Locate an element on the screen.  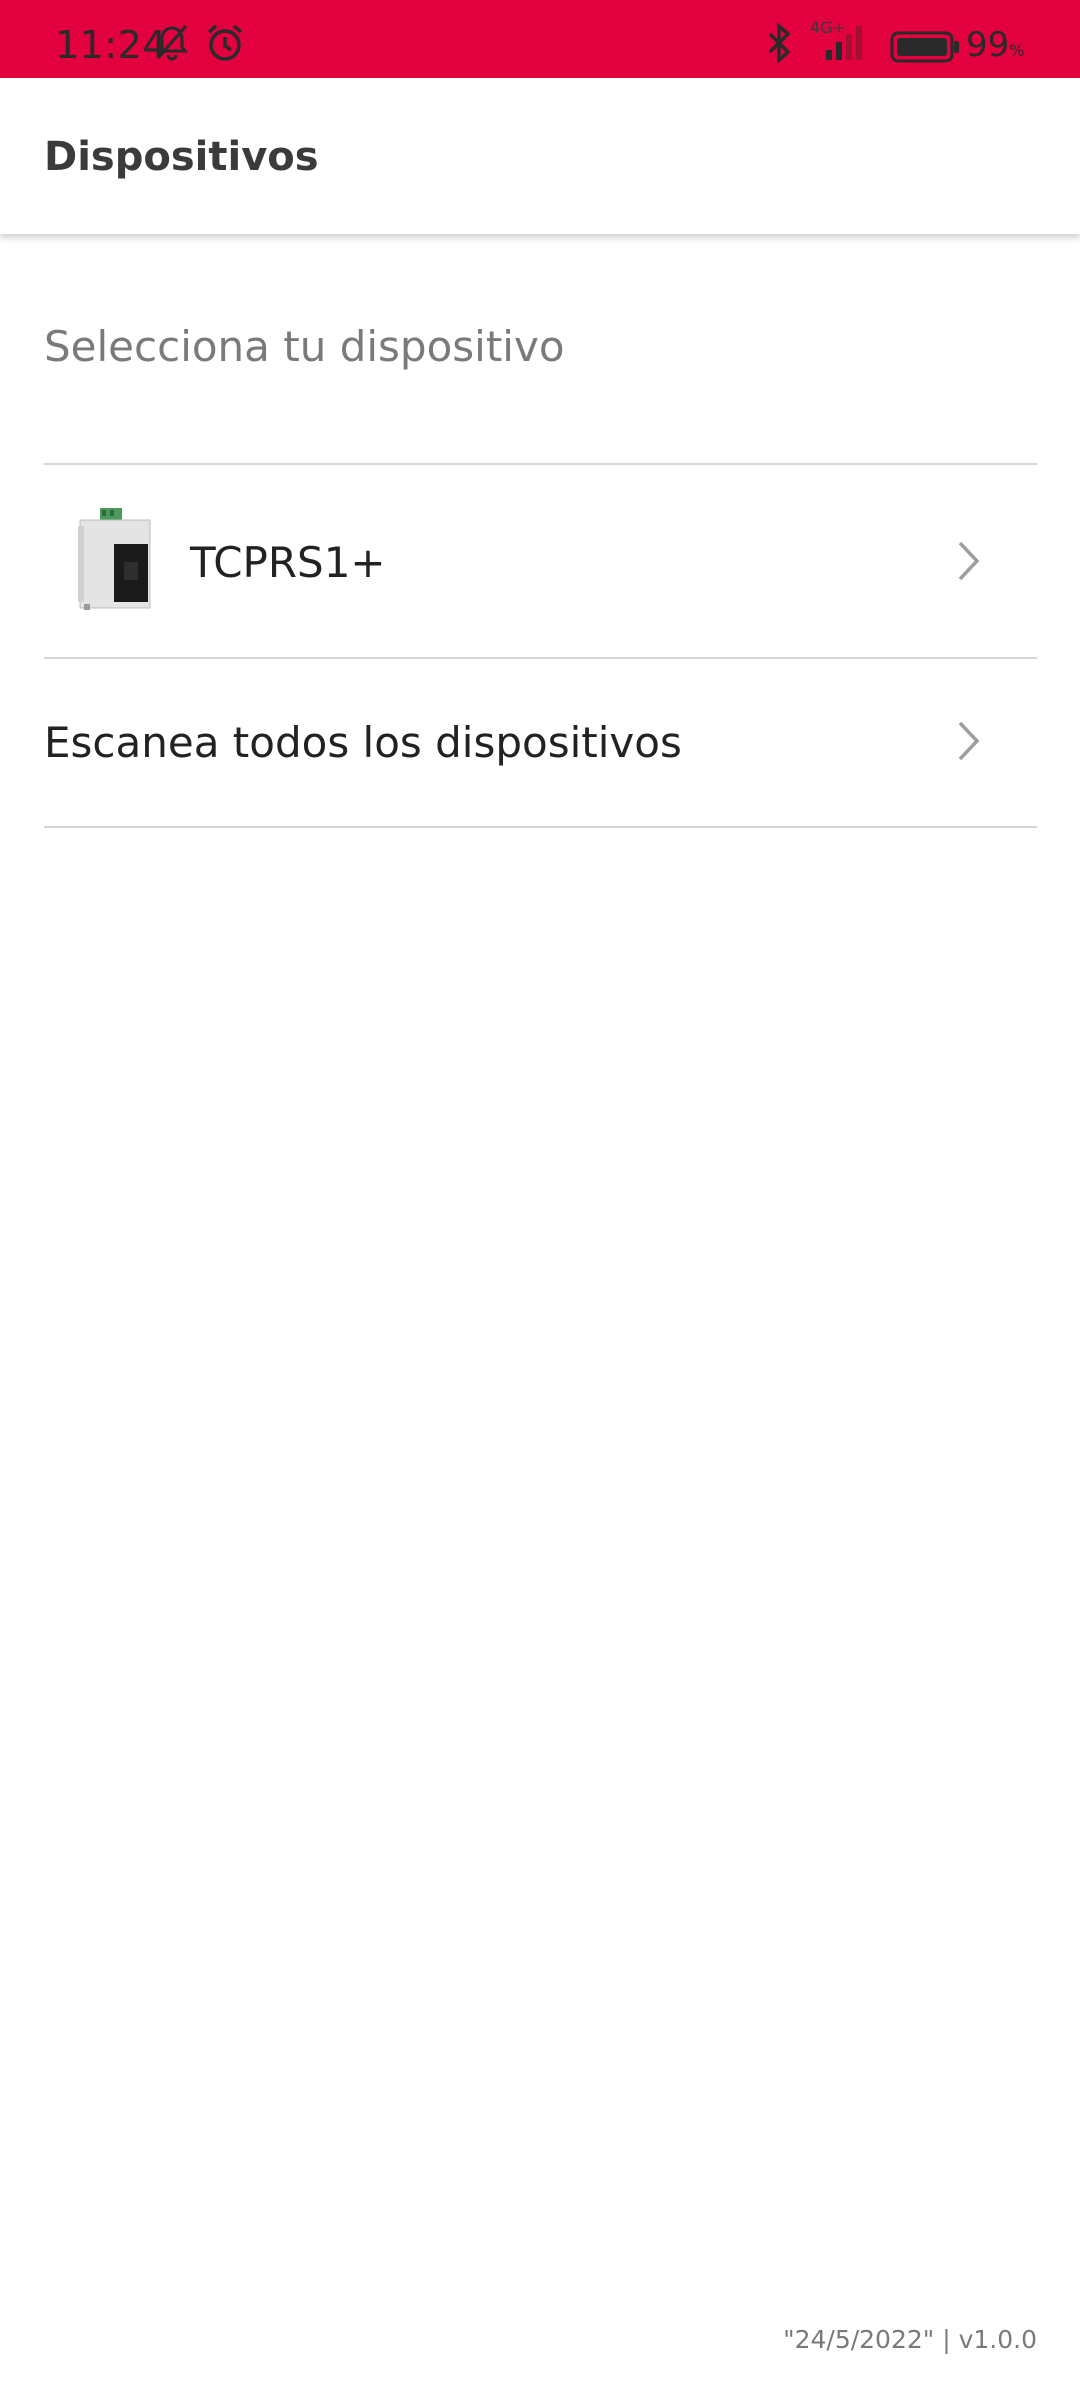
section-subtitle: Selecciona tu dispositivo is located at coordinates (304, 346).